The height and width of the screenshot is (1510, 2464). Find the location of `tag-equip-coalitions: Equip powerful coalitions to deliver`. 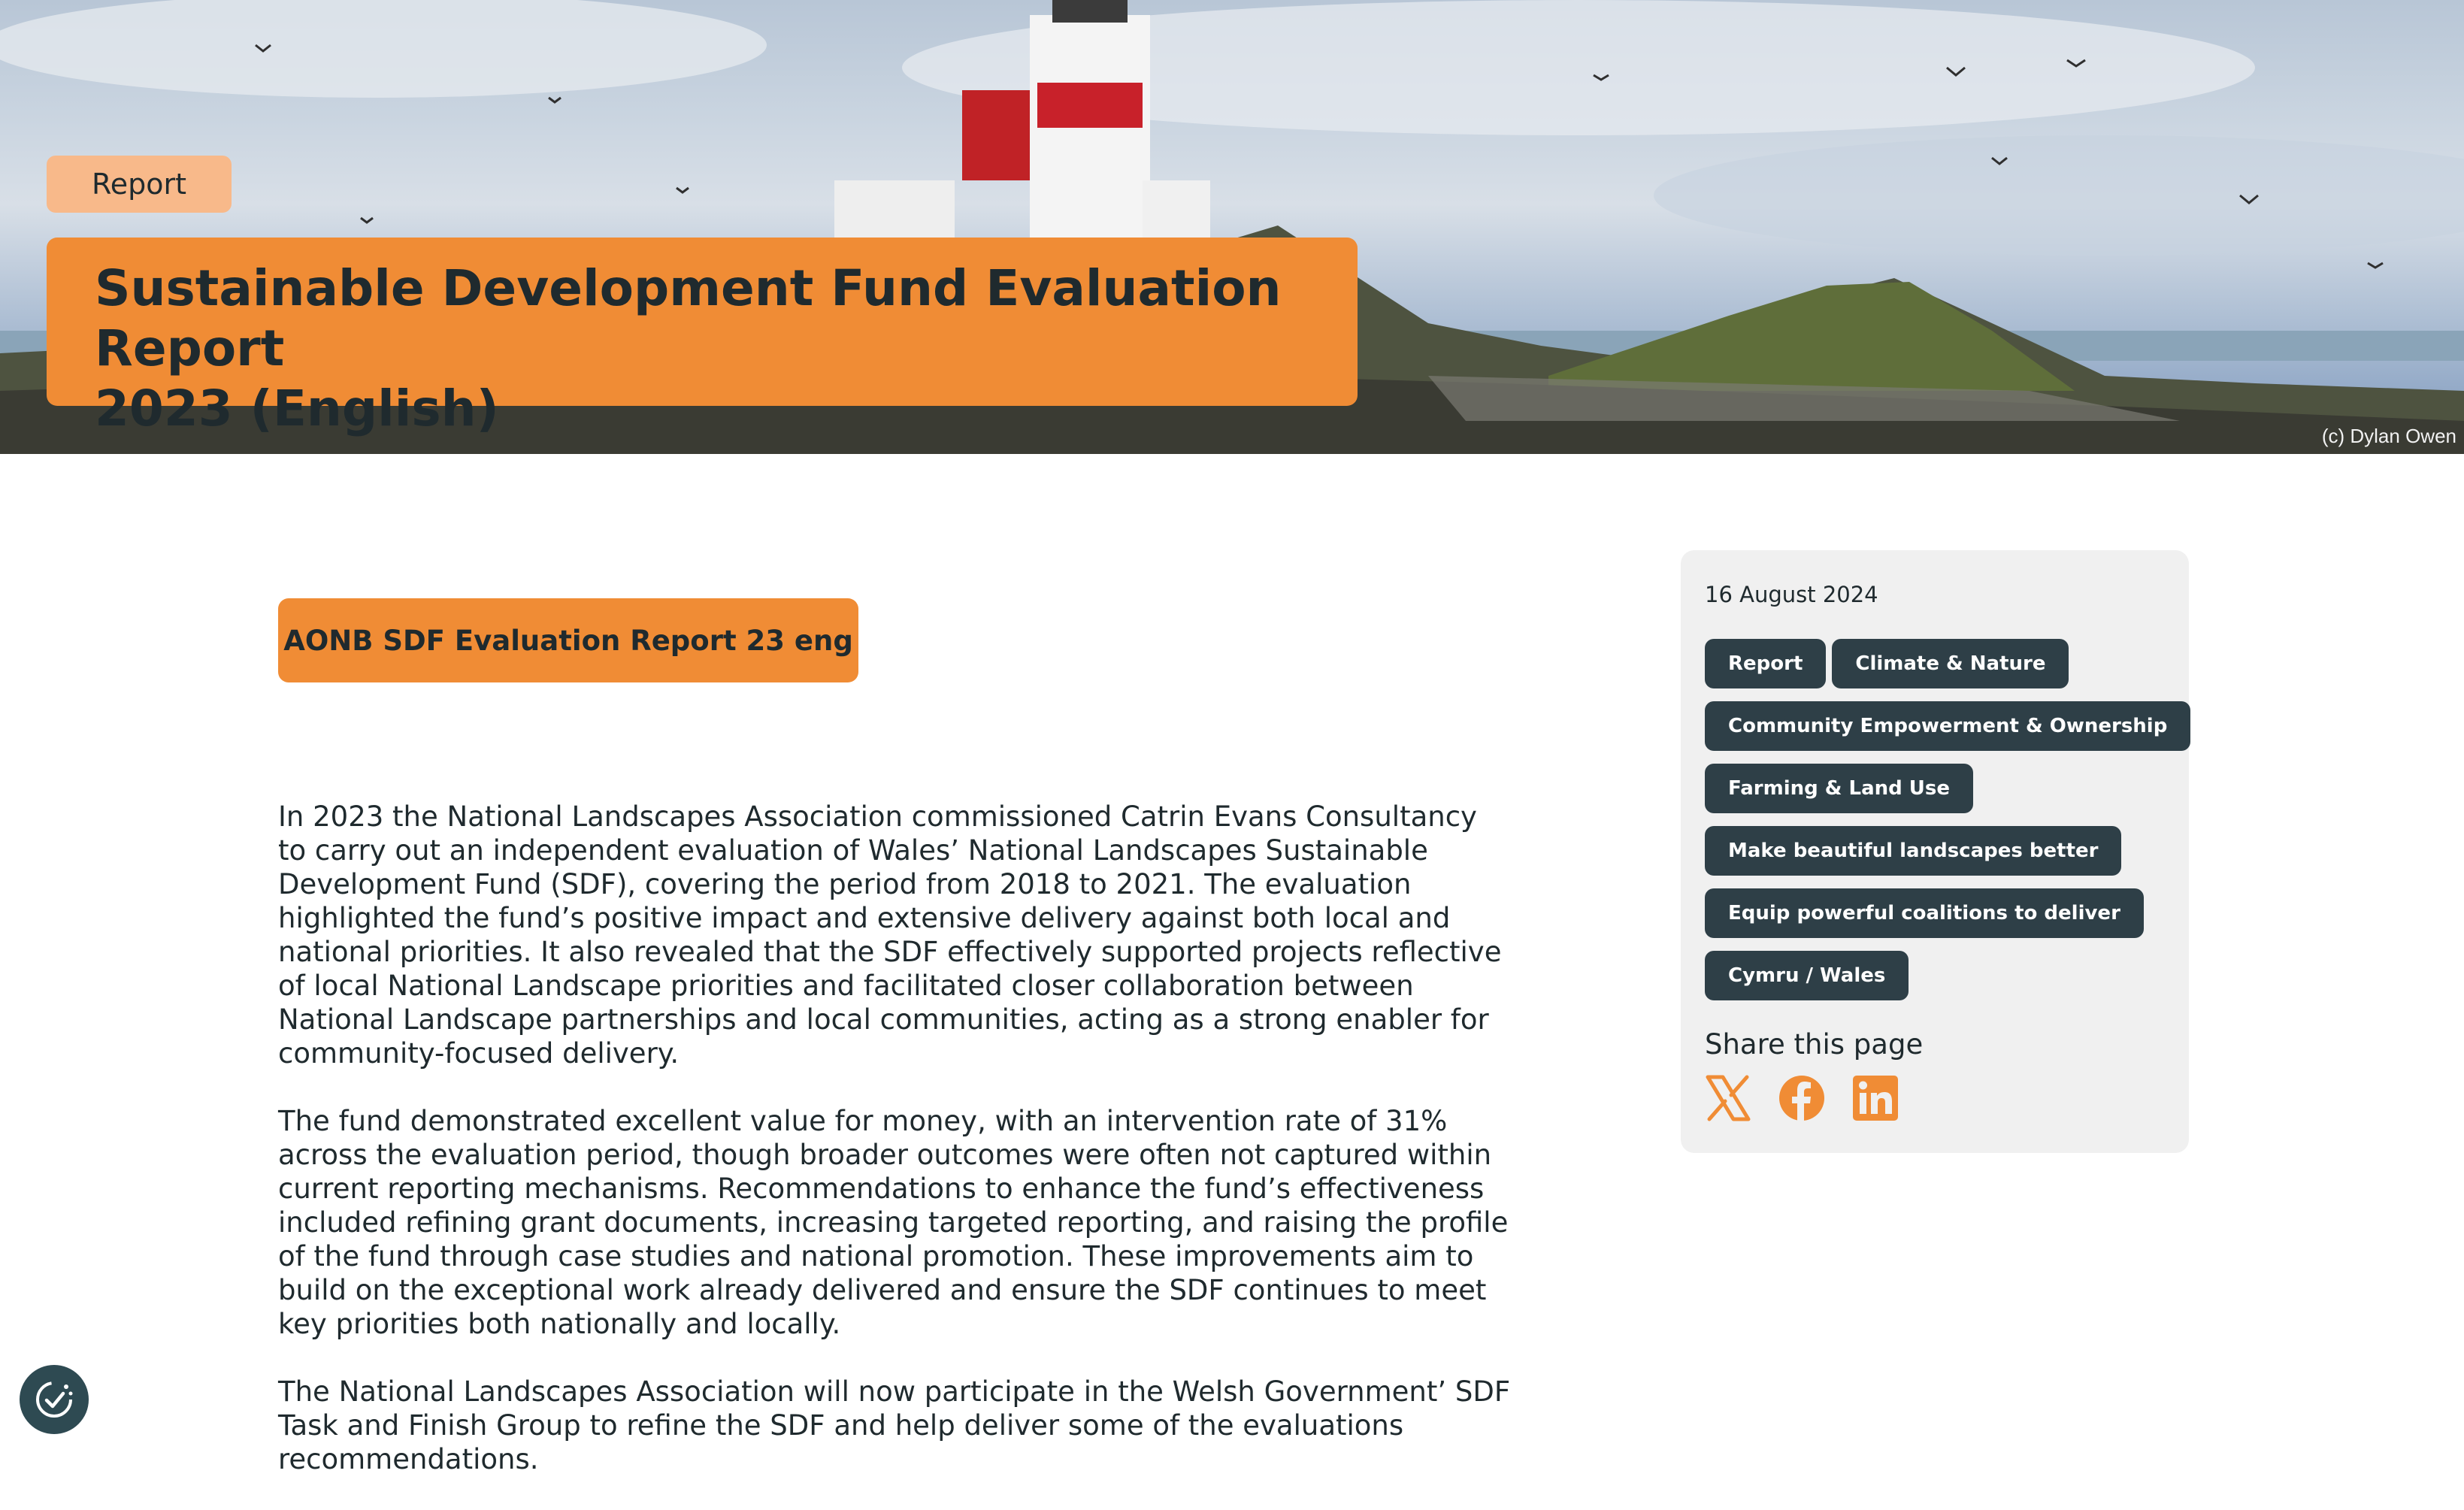

tag-equip-coalitions: Equip powerful coalitions to deliver is located at coordinates (1924, 913).